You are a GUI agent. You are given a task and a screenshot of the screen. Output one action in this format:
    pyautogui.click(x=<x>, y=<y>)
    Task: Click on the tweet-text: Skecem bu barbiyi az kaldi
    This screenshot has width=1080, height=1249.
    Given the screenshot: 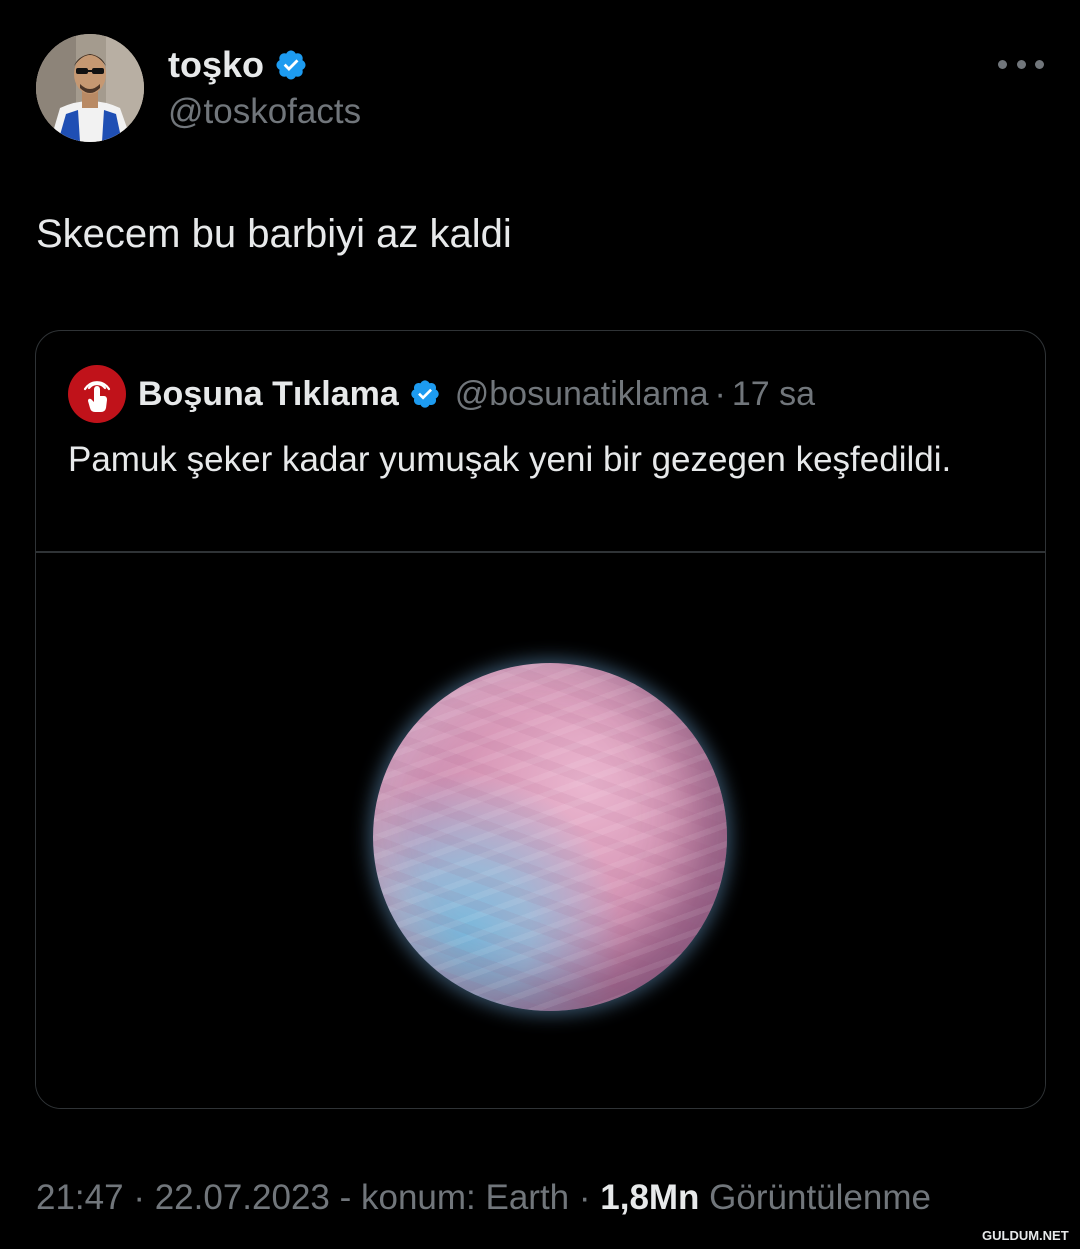 What is the action you would take?
    pyautogui.click(x=274, y=234)
    